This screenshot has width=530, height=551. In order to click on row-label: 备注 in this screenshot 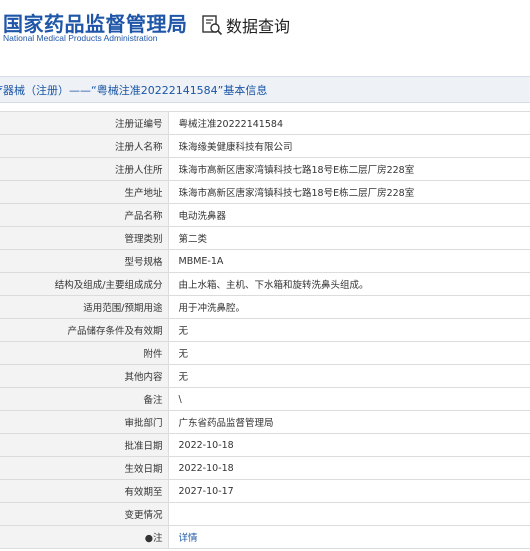, I will do `click(84, 399)`.